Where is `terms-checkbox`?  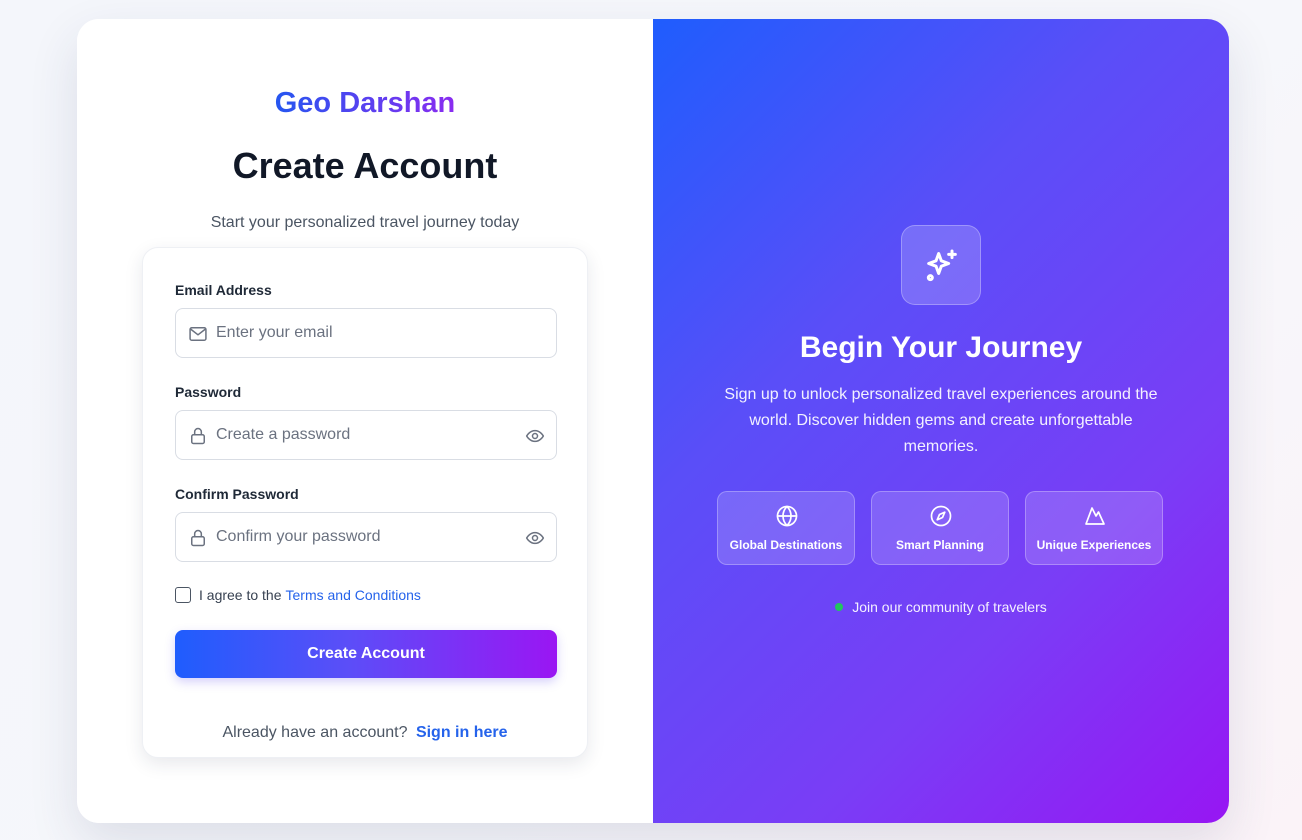
terms-checkbox is located at coordinates (183, 595).